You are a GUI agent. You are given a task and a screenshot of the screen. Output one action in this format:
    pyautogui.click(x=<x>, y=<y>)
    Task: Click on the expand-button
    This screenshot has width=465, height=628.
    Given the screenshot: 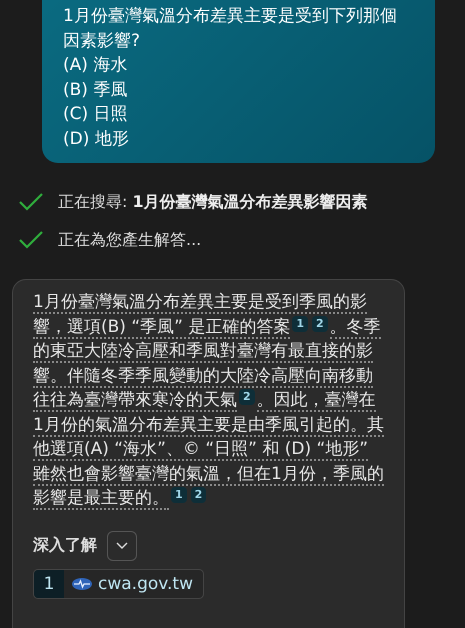 What is the action you would take?
    pyautogui.click(x=122, y=545)
    